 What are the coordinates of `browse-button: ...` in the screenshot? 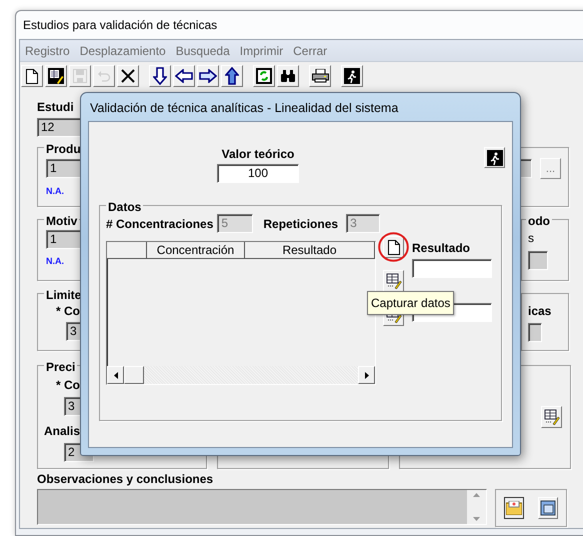 It's located at (550, 168).